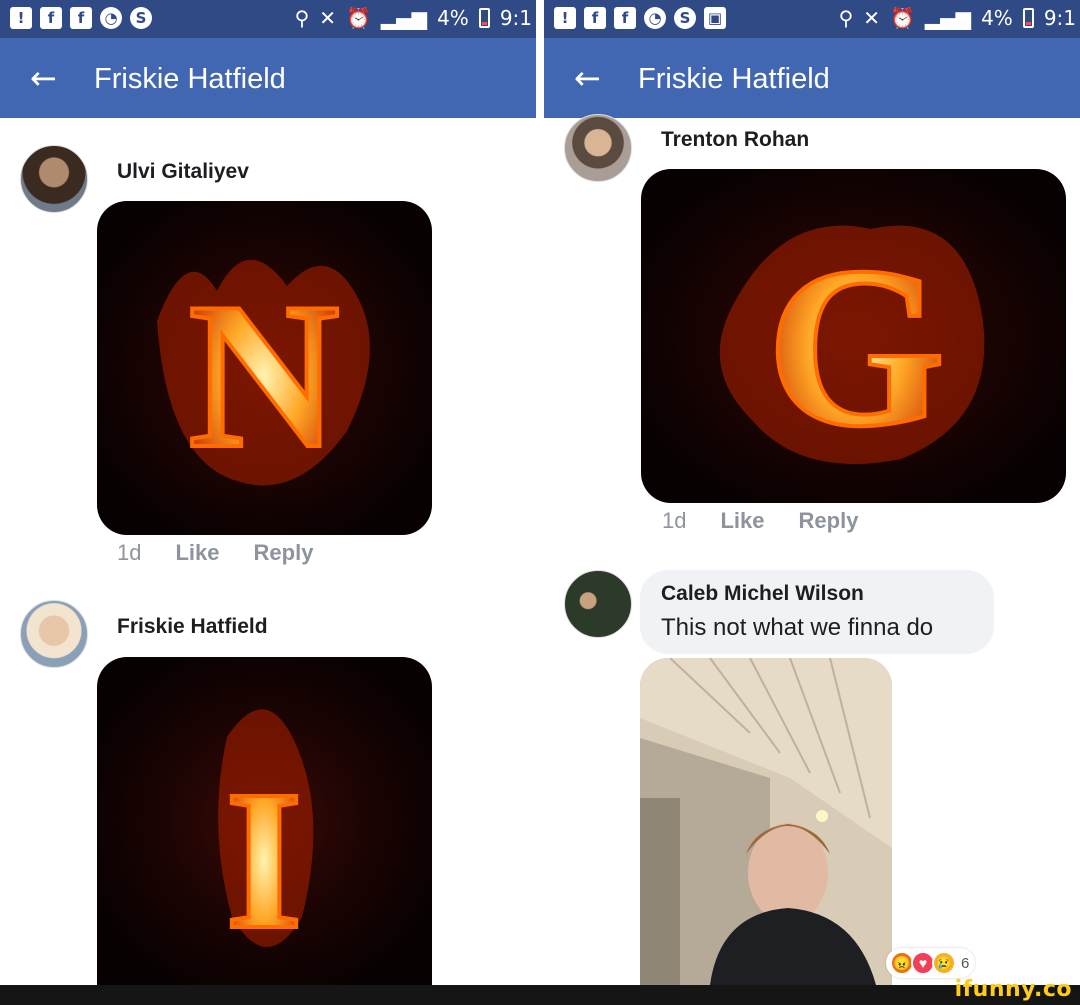  I want to click on fire-letter-glyph: I, so click(264, 860).